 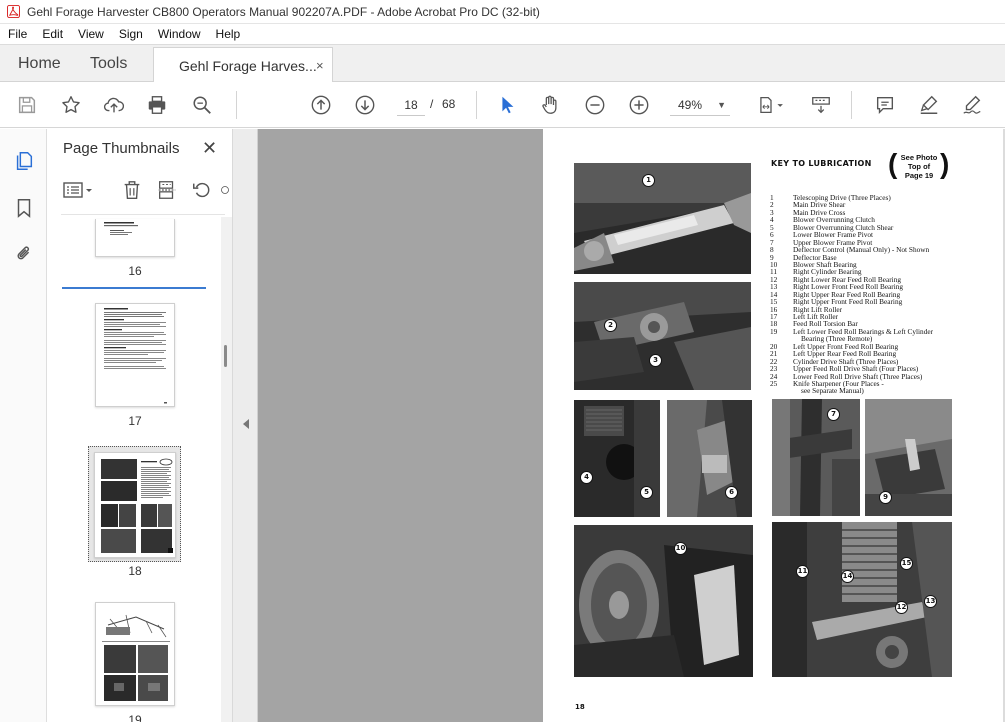 I want to click on thumbnail-options-icon, so click(x=79, y=190).